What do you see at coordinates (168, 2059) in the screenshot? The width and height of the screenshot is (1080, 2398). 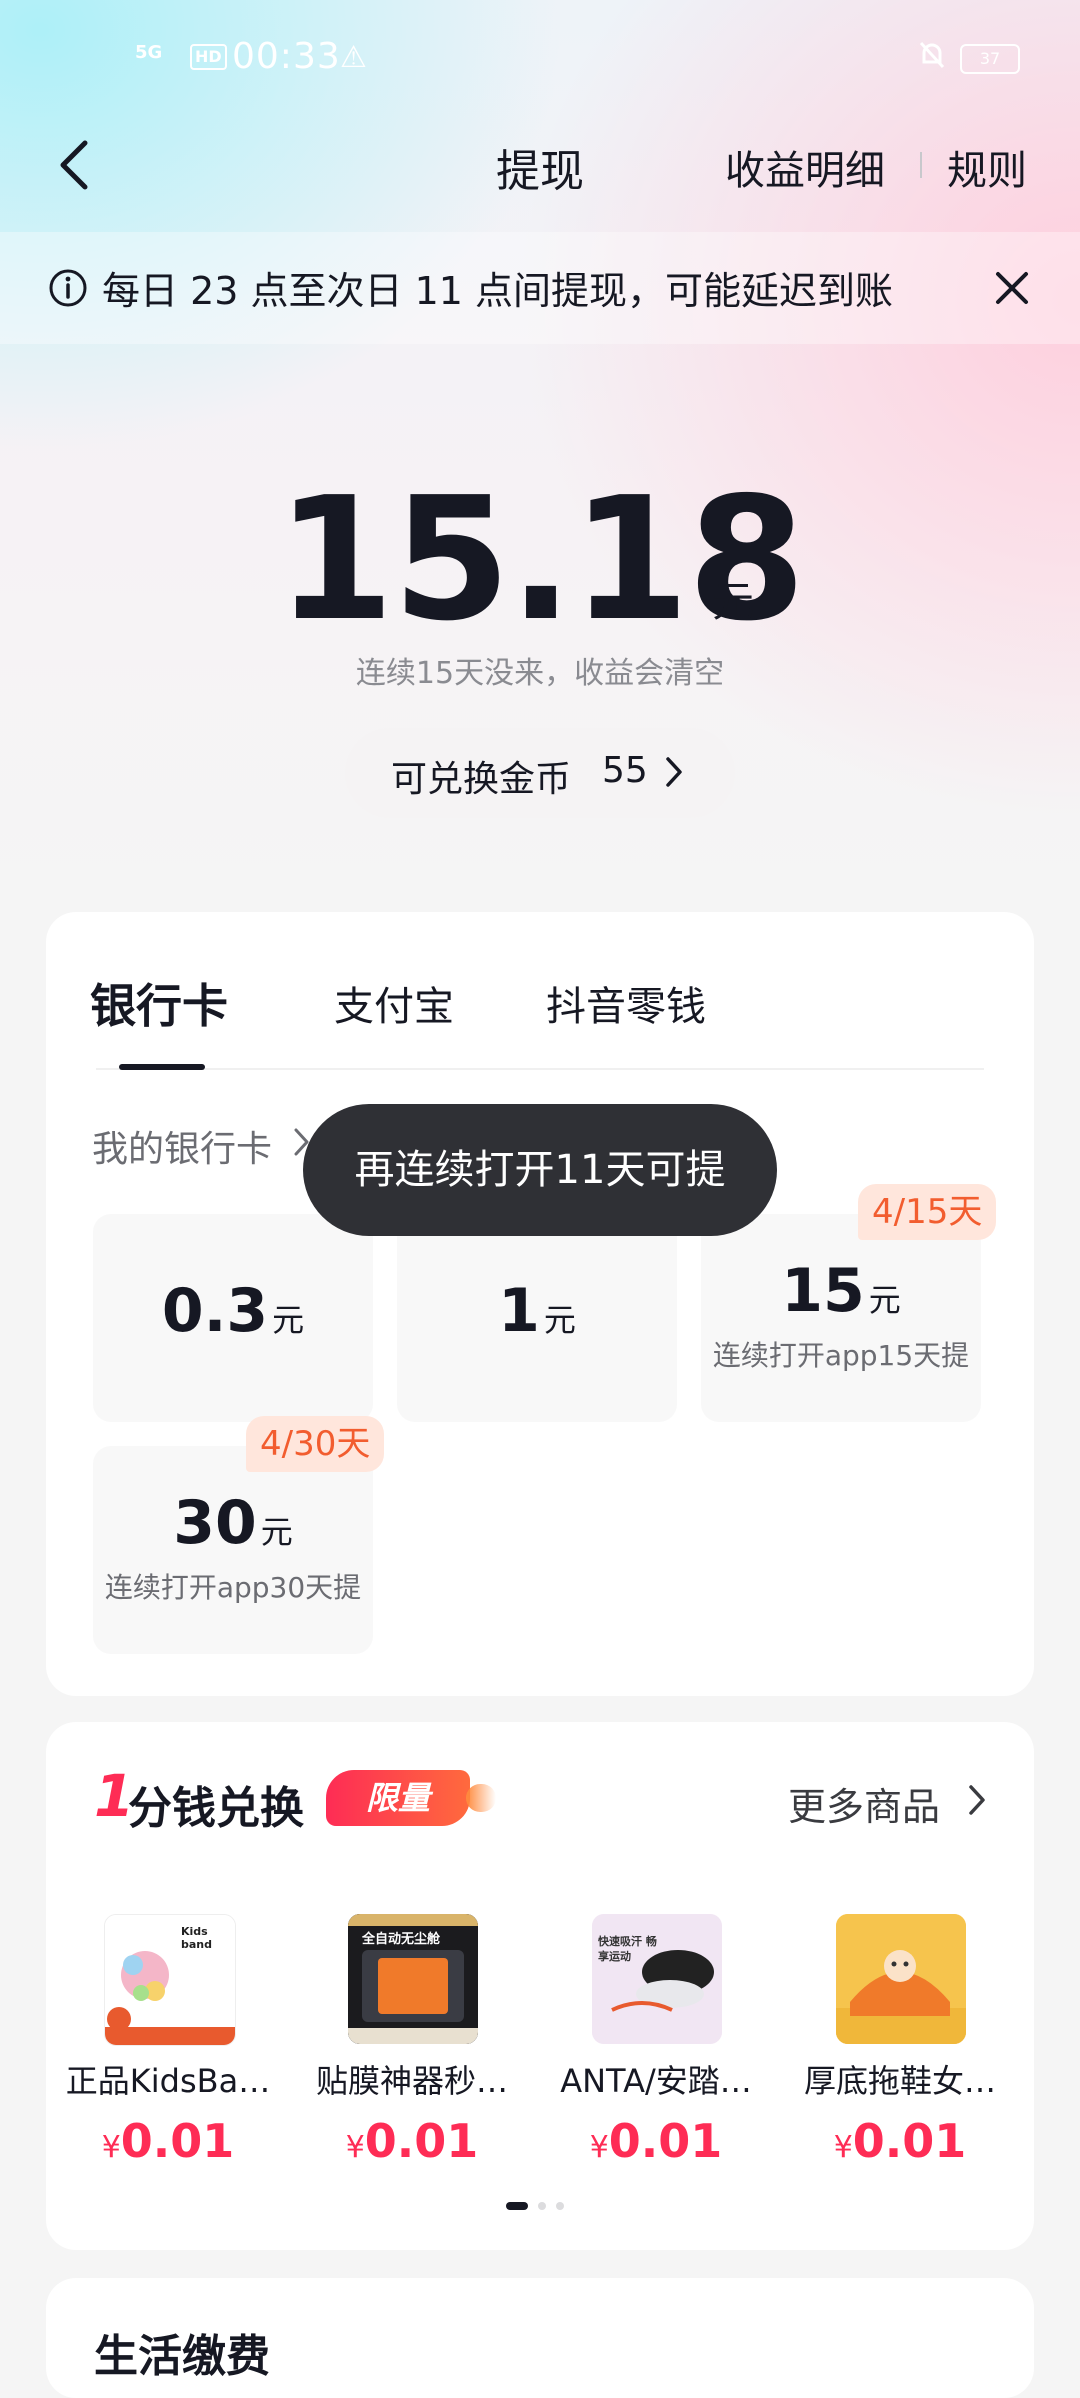 I see `product-card: Kids band 正品KidsBa… ¥0.01` at bounding box center [168, 2059].